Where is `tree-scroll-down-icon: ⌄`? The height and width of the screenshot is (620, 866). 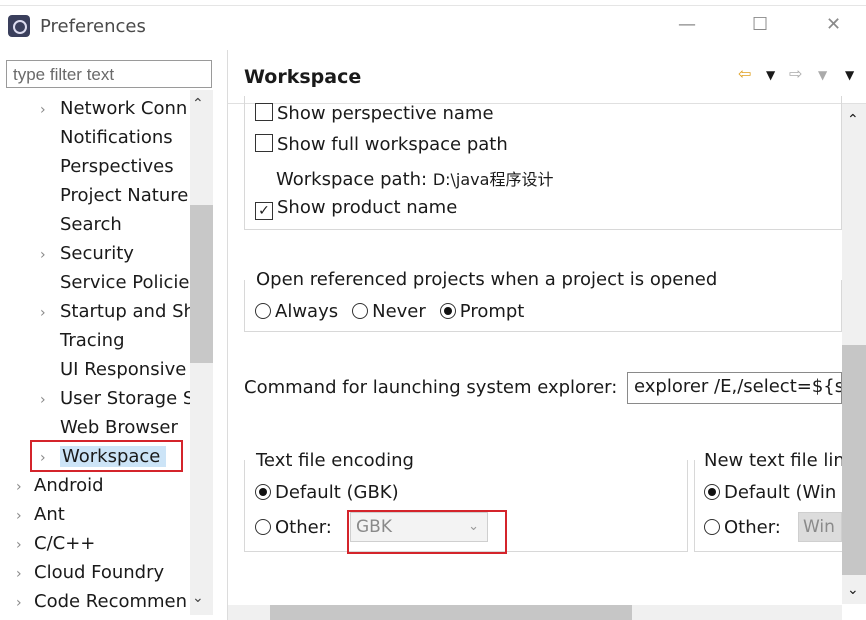
tree-scroll-down-icon: ⌄ is located at coordinates (198, 598).